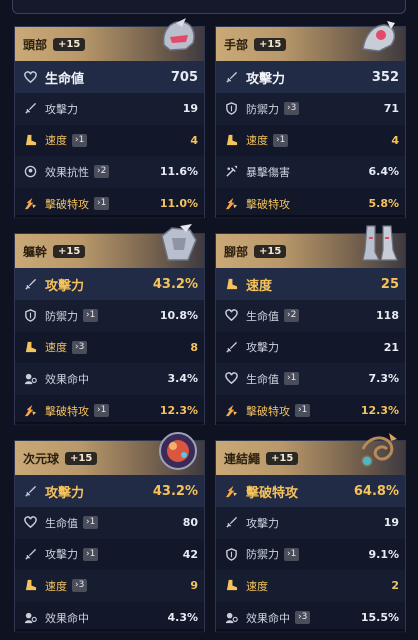 The image size is (418, 640). What do you see at coordinates (231, 618) in the screenshot?
I see `hit-icon` at bounding box center [231, 618].